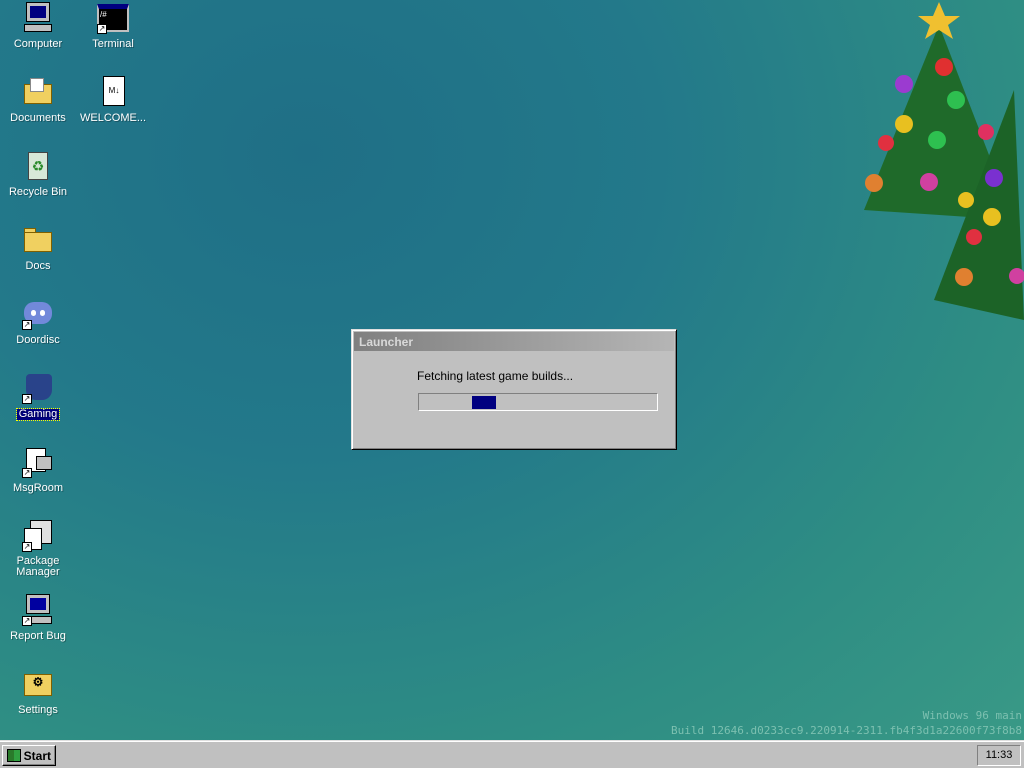  I want to click on start-logo-icon, so click(14, 755).